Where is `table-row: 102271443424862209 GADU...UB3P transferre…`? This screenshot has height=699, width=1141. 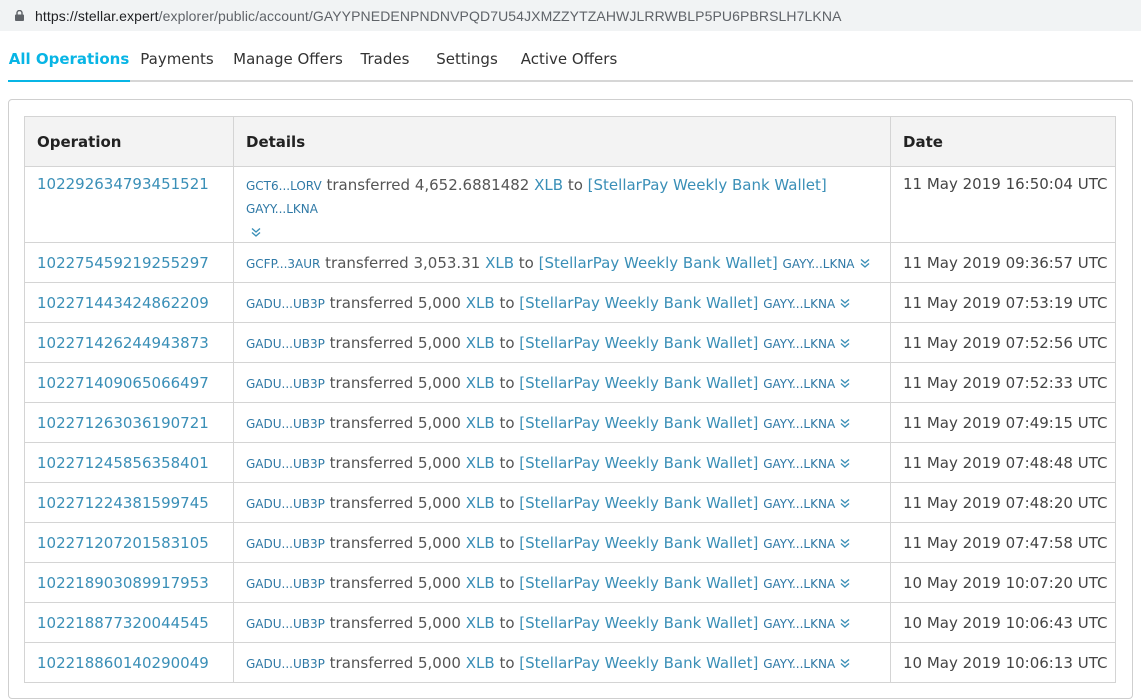
table-row: 102271443424862209 GADU...UB3P transferre… is located at coordinates (570, 302).